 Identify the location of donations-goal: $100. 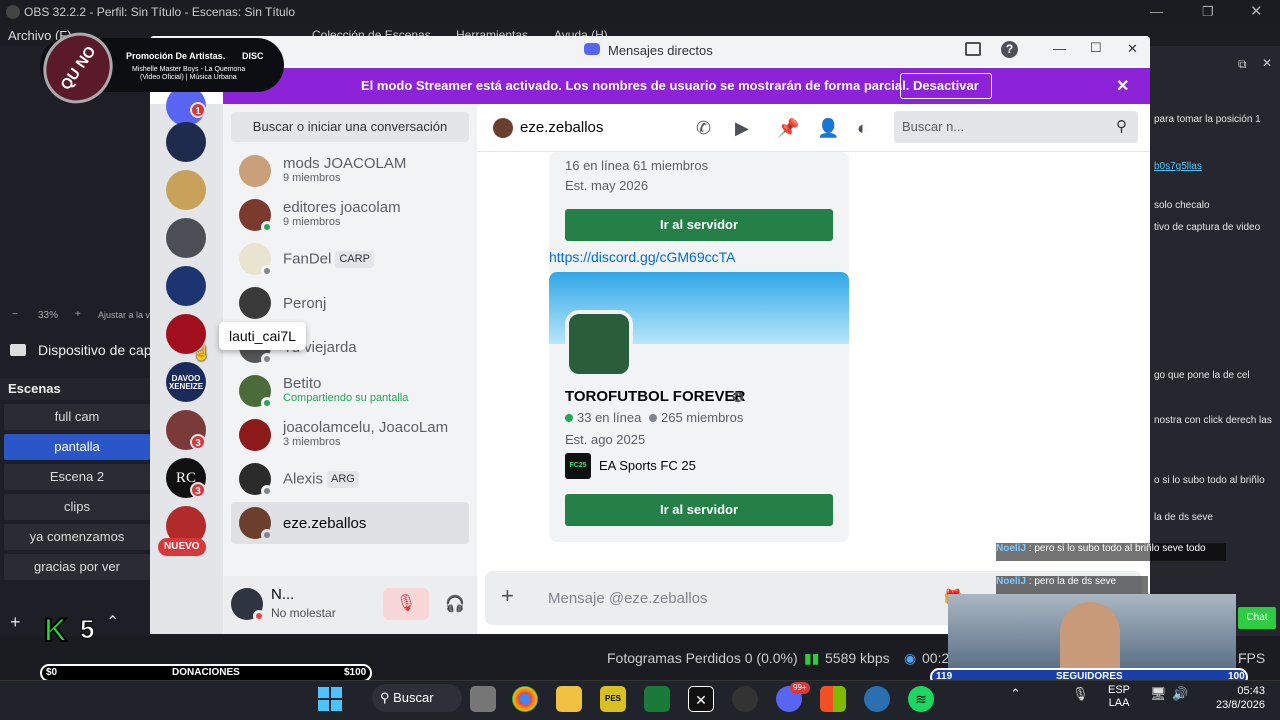
(355, 672).